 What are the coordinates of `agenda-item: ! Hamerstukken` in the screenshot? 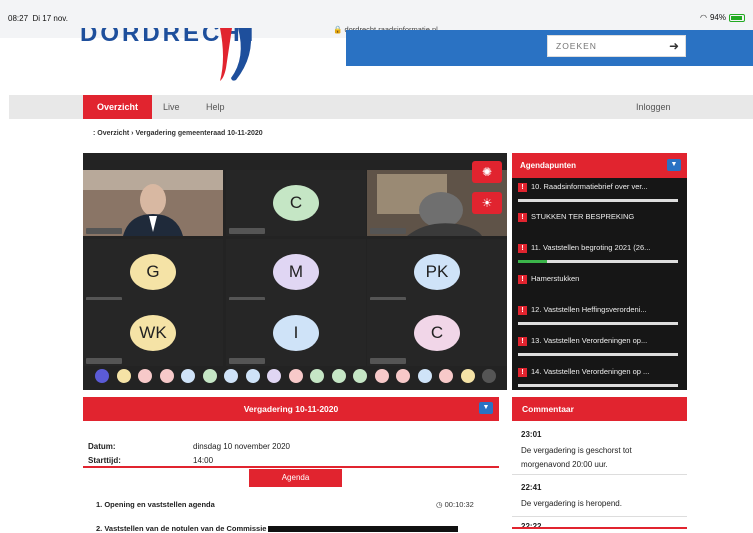 It's located at (600, 286).